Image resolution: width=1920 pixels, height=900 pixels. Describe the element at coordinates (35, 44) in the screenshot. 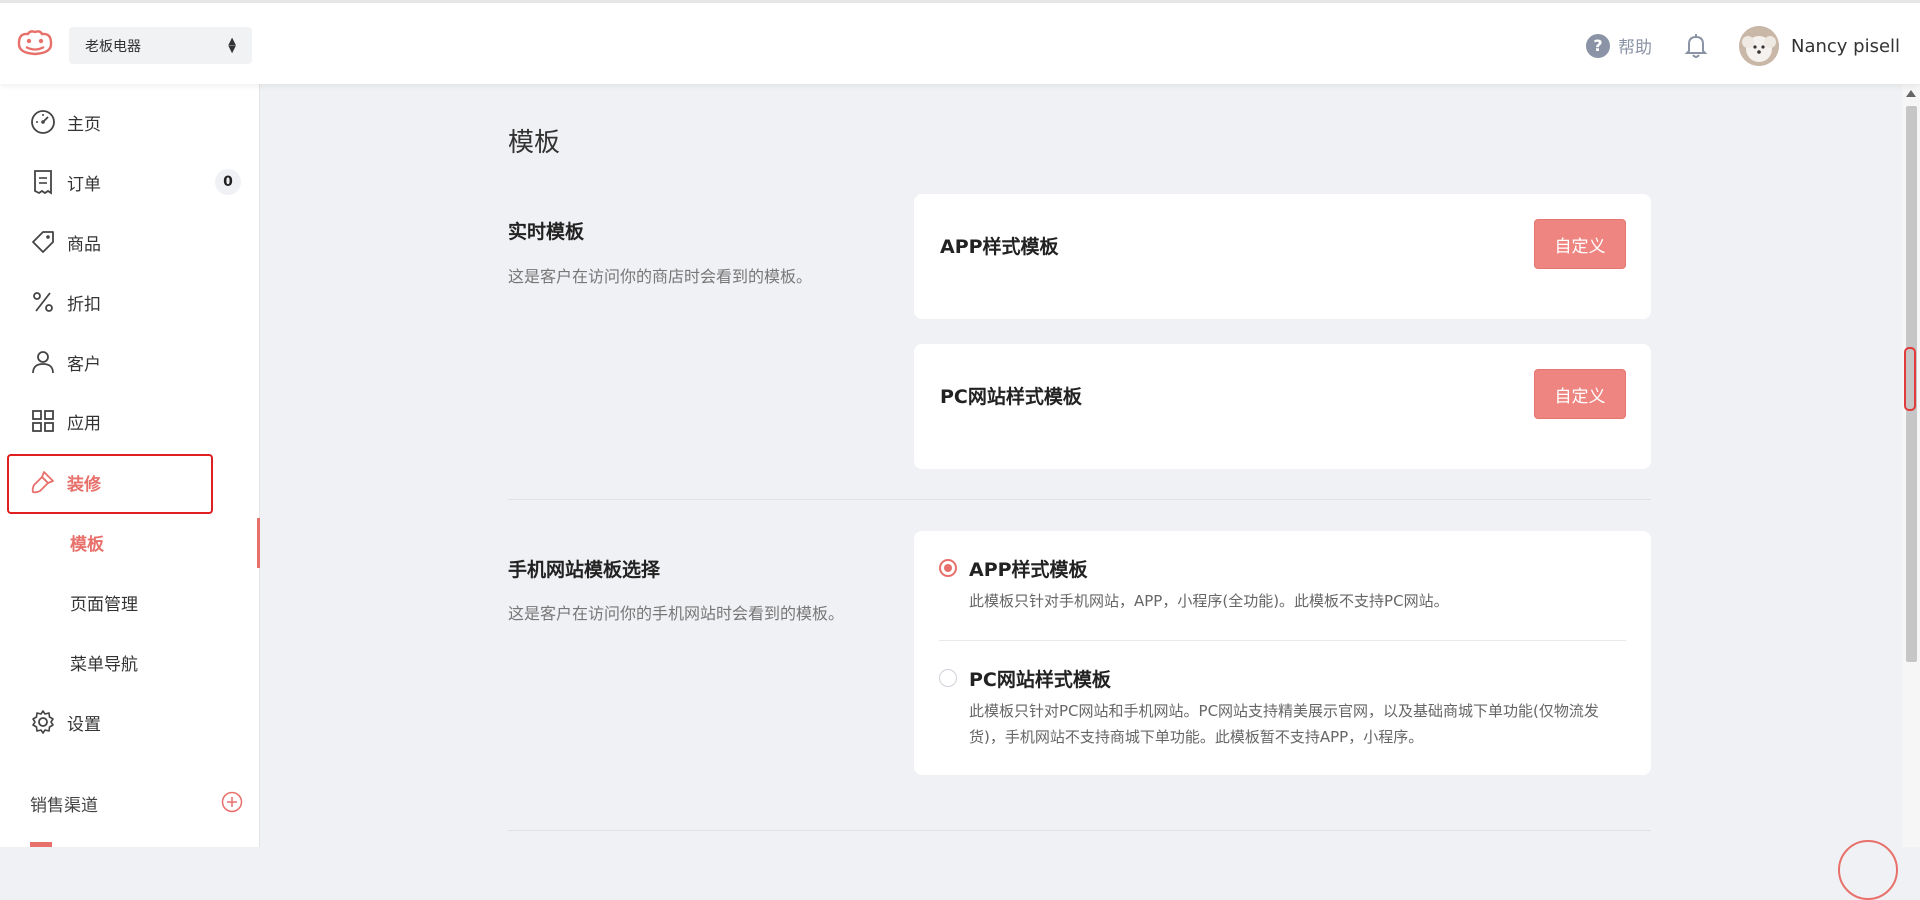

I see `brand-logo-icon` at that location.